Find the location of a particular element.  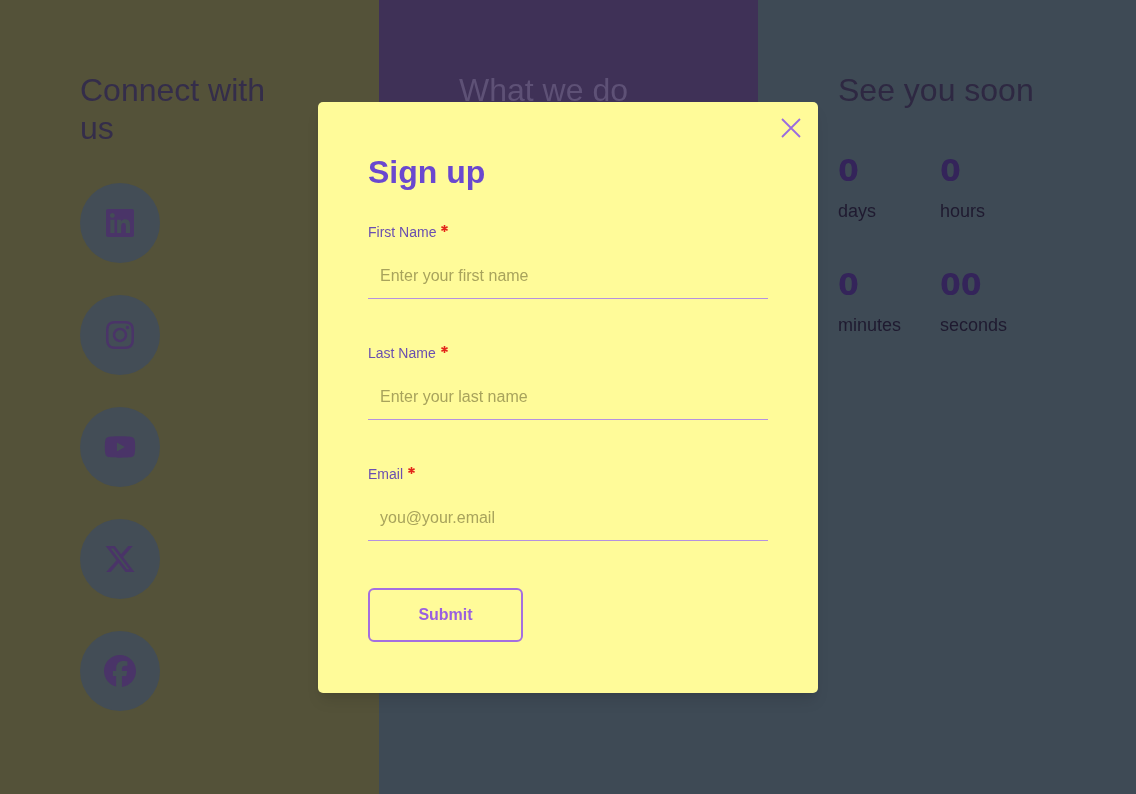

close-icon is located at coordinates (791, 128).